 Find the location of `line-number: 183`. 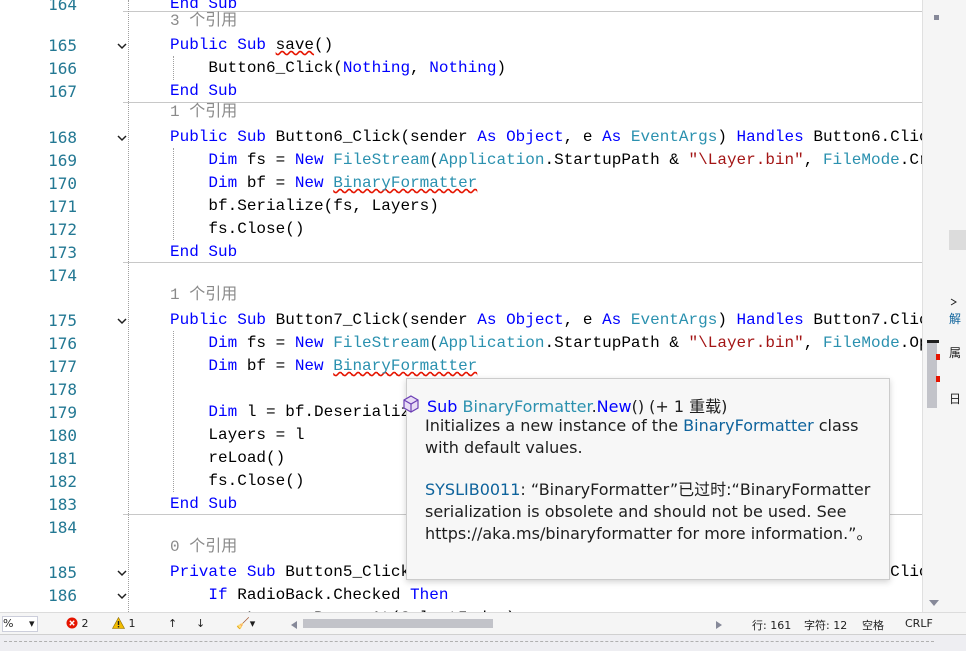

line-number: 183 is located at coordinates (62, 504).